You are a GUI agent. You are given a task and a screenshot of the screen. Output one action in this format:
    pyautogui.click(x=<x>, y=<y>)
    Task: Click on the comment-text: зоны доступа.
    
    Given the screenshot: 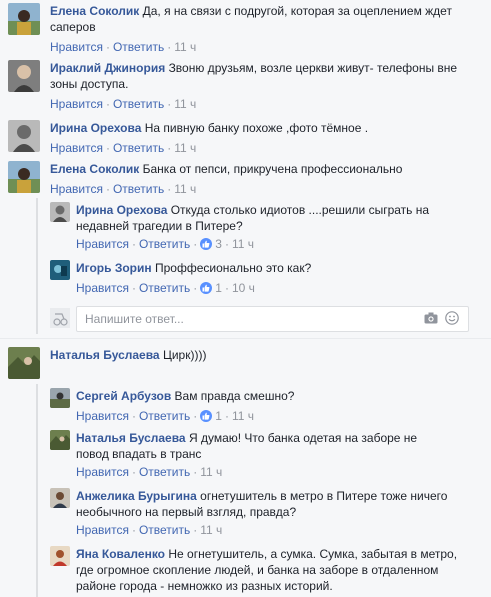 What is the action you would take?
    pyautogui.click(x=89, y=84)
    